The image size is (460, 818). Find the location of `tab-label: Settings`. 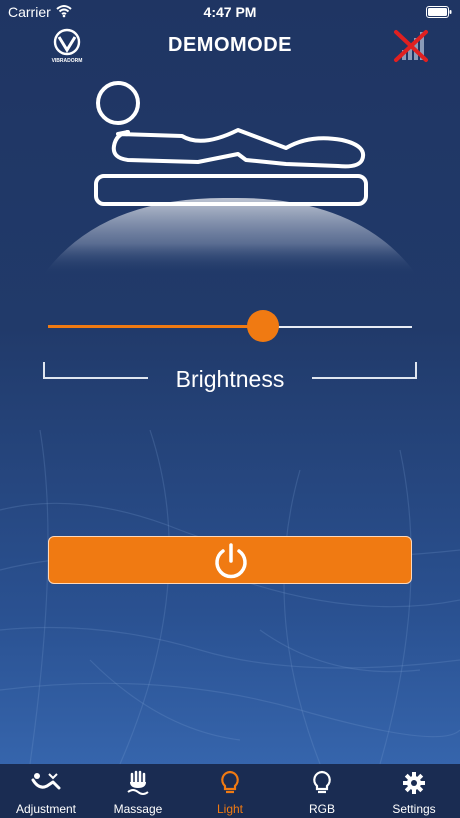

tab-label: Settings is located at coordinates (414, 809).